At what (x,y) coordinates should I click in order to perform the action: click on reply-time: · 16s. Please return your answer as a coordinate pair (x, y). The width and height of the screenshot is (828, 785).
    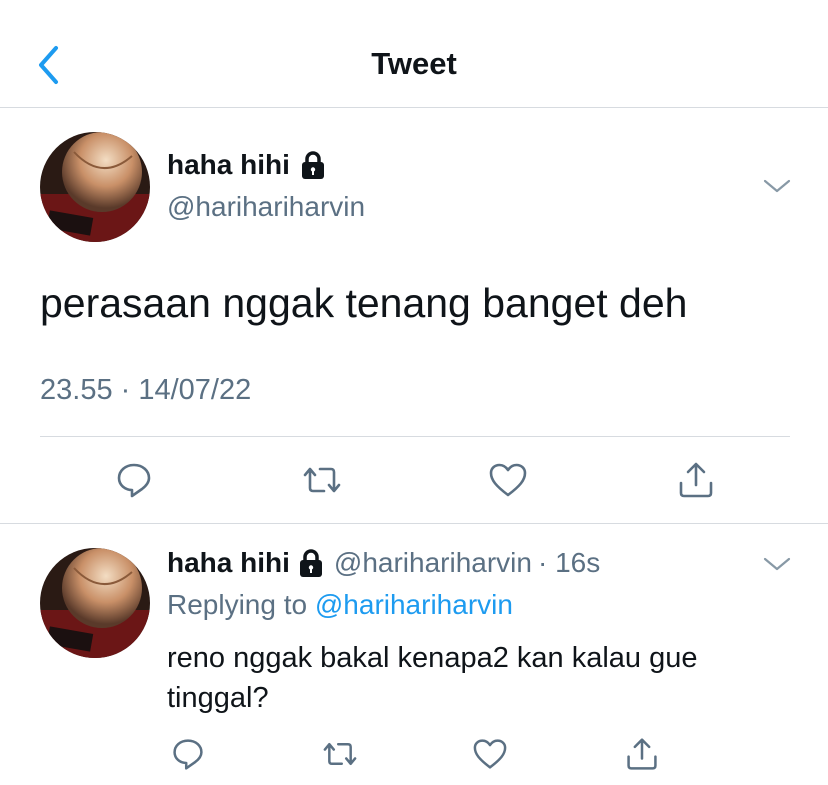
    Looking at the image, I should click on (569, 563).